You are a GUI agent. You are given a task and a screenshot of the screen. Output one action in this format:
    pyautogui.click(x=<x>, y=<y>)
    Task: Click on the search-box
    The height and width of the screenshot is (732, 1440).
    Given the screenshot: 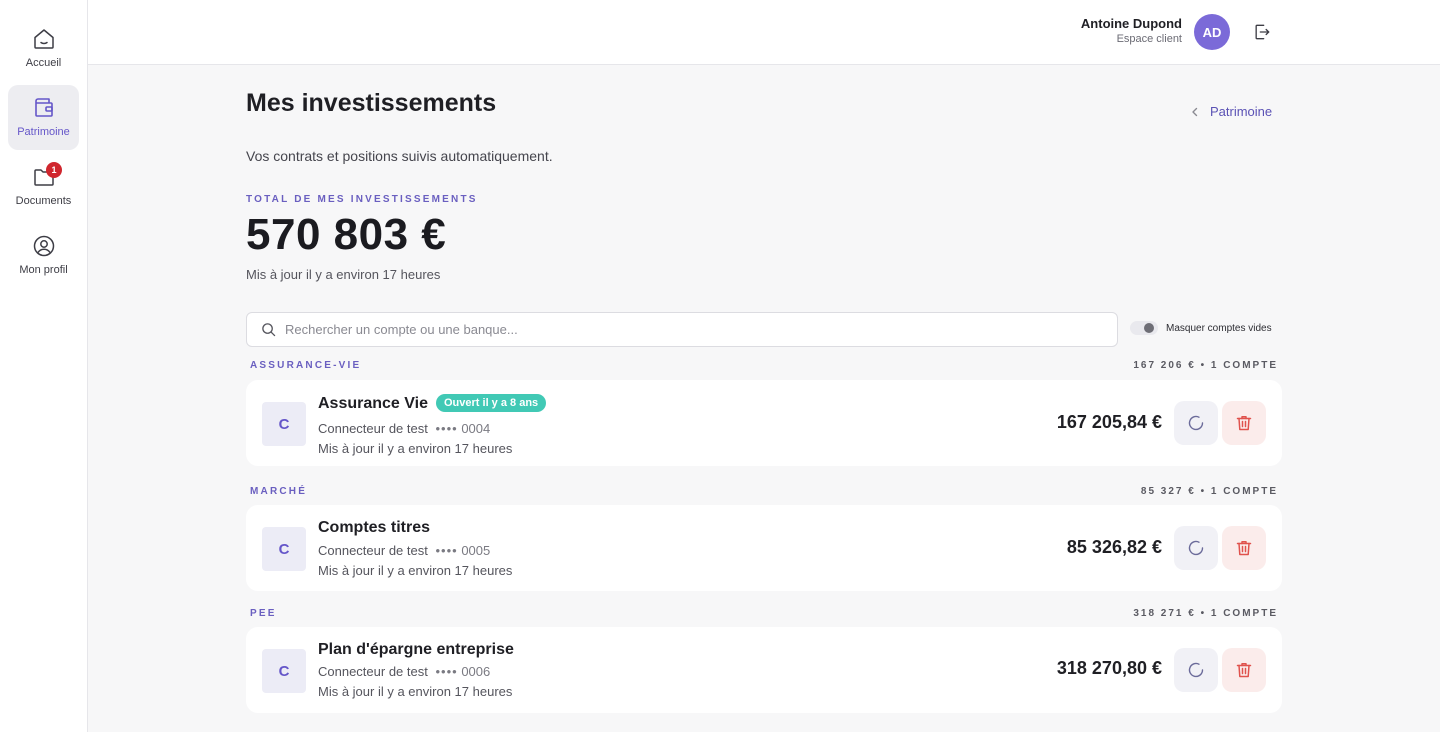 What is the action you would take?
    pyautogui.click(x=682, y=329)
    